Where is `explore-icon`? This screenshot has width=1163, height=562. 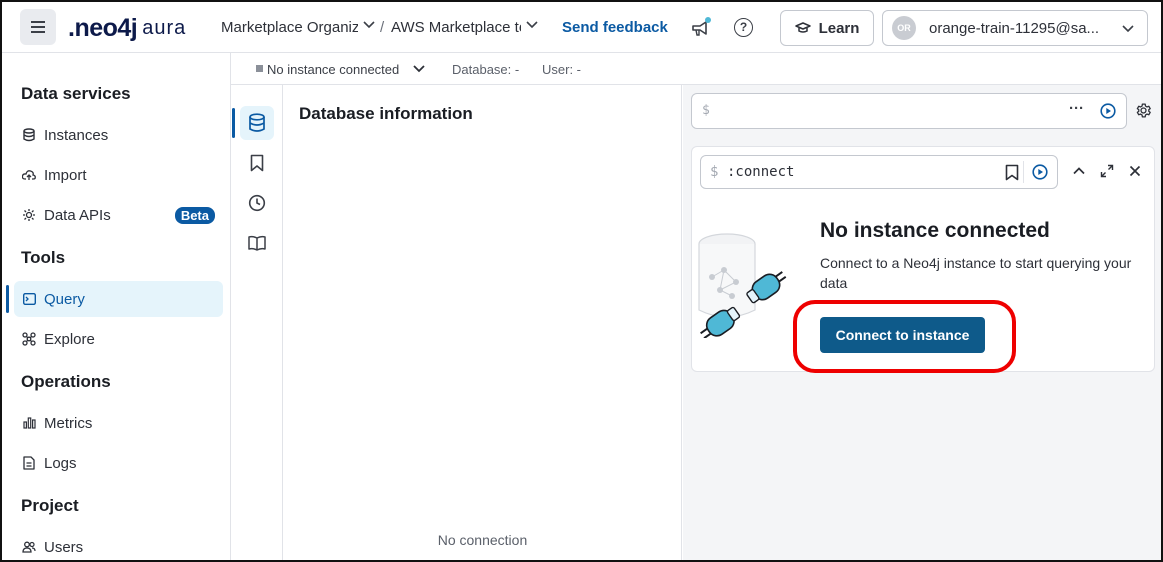
explore-icon is located at coordinates (29, 339).